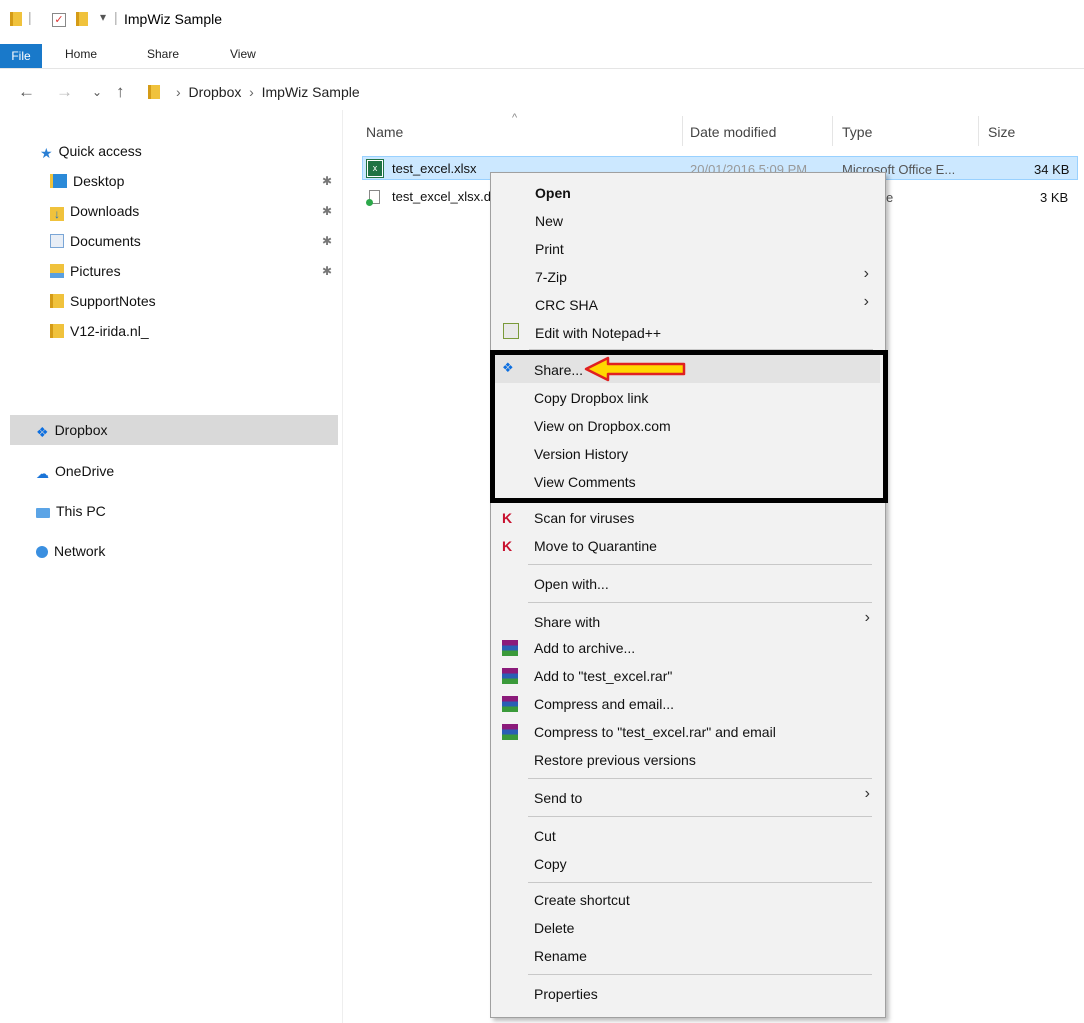  Describe the element at coordinates (615, 760) in the screenshot. I see `menu-item-restore-versions: Restore previous versions` at that location.